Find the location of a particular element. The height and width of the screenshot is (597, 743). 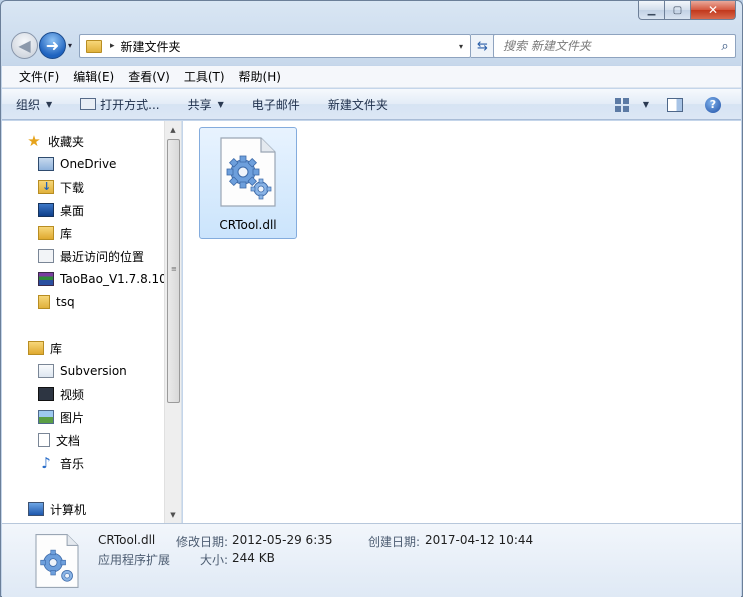

details-file-type: 应用程序扩展 is located at coordinates (134, 560).